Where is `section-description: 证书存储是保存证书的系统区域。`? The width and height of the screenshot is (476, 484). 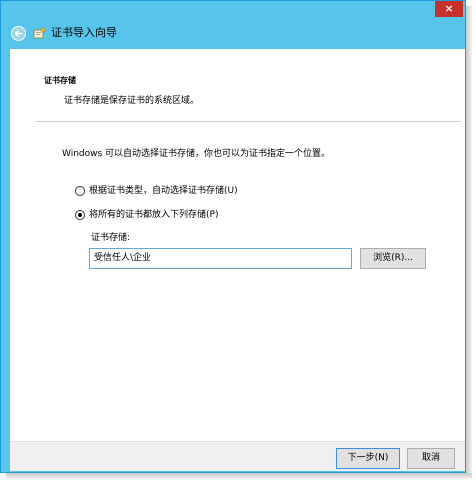
section-description: 证书存储是保存证书的系统区域。 is located at coordinates (132, 101).